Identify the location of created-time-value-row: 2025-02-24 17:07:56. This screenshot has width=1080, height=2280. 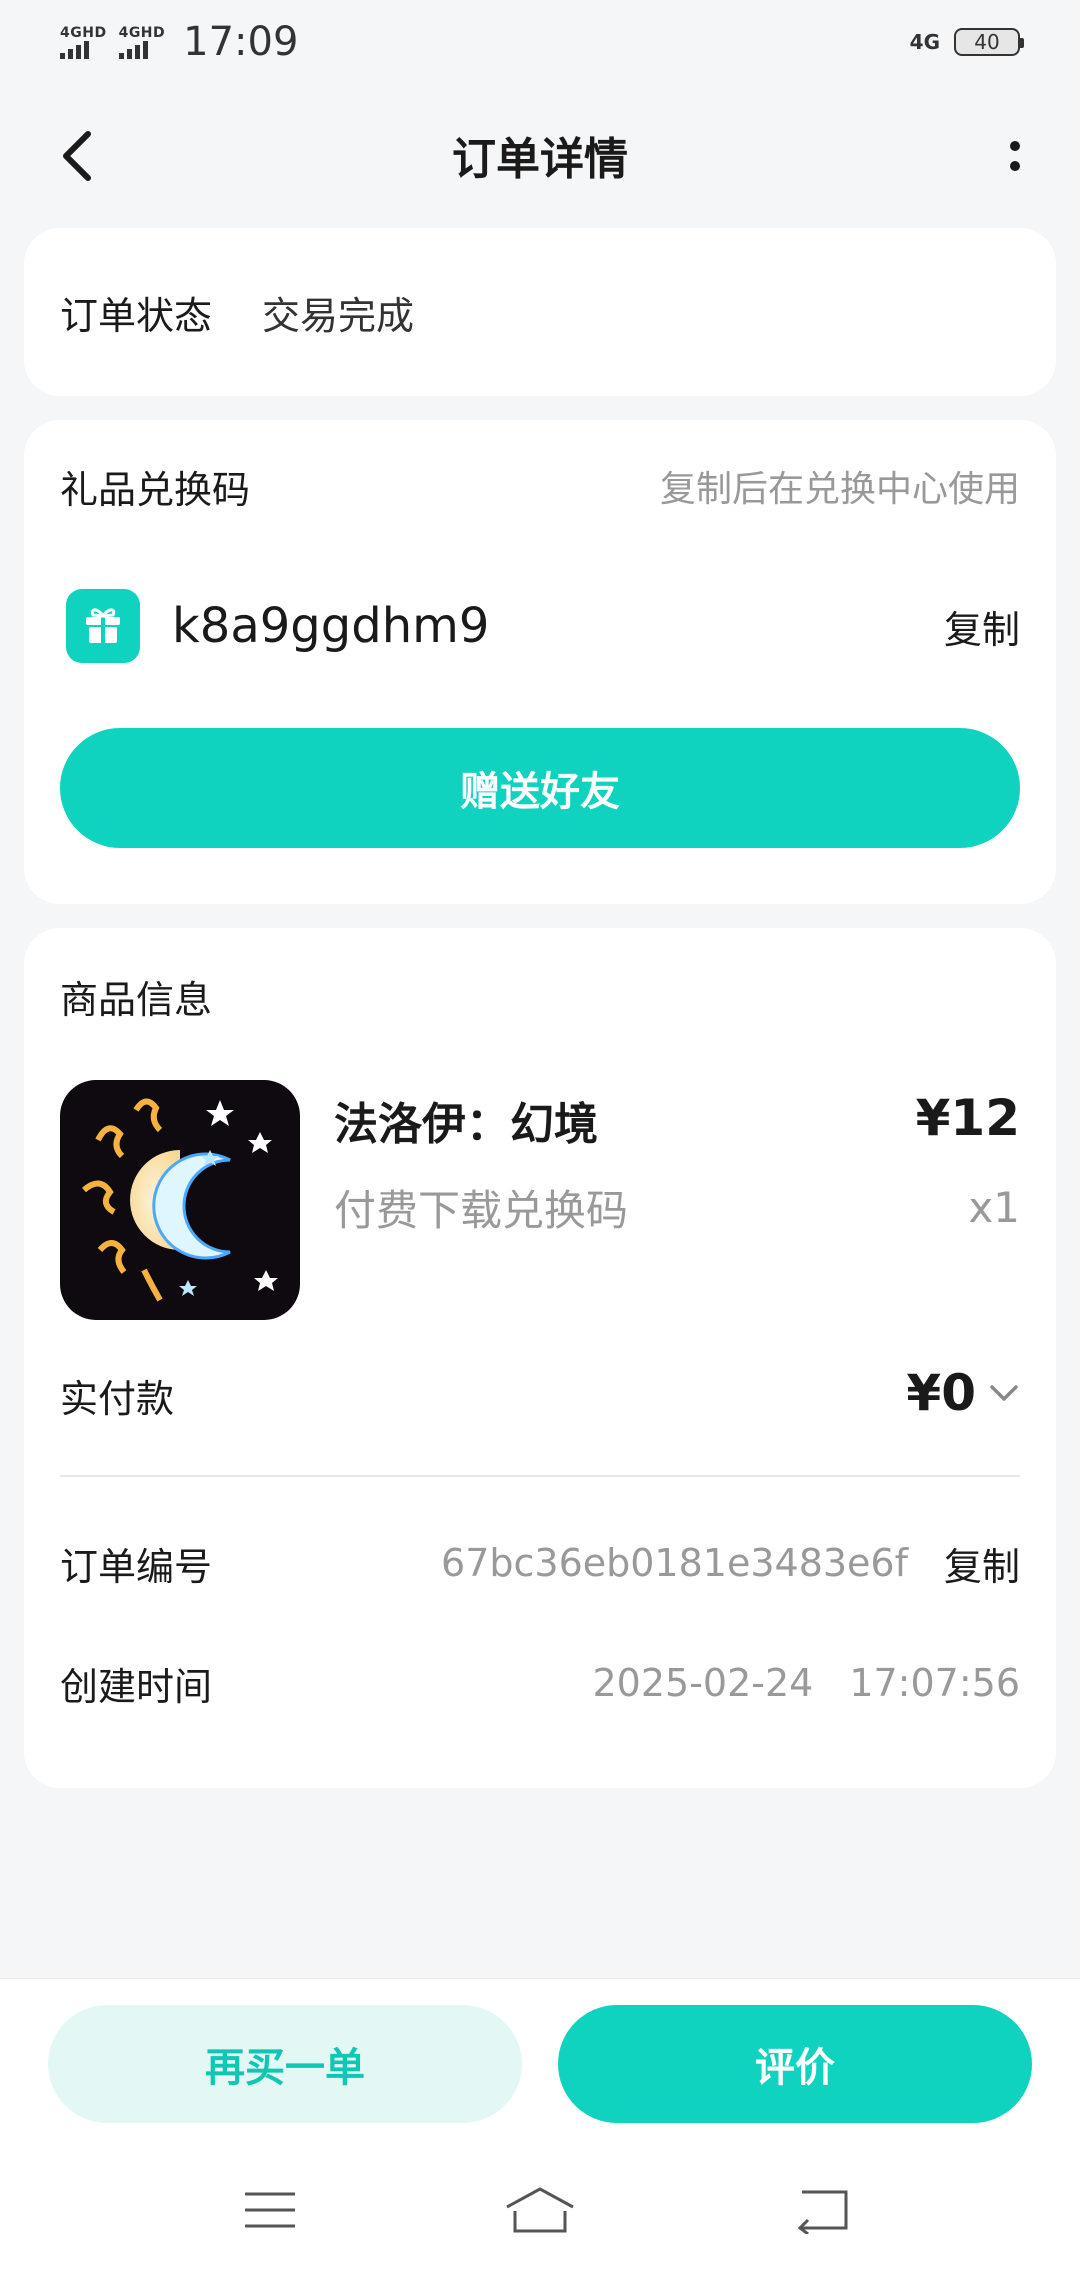
(806, 1683).